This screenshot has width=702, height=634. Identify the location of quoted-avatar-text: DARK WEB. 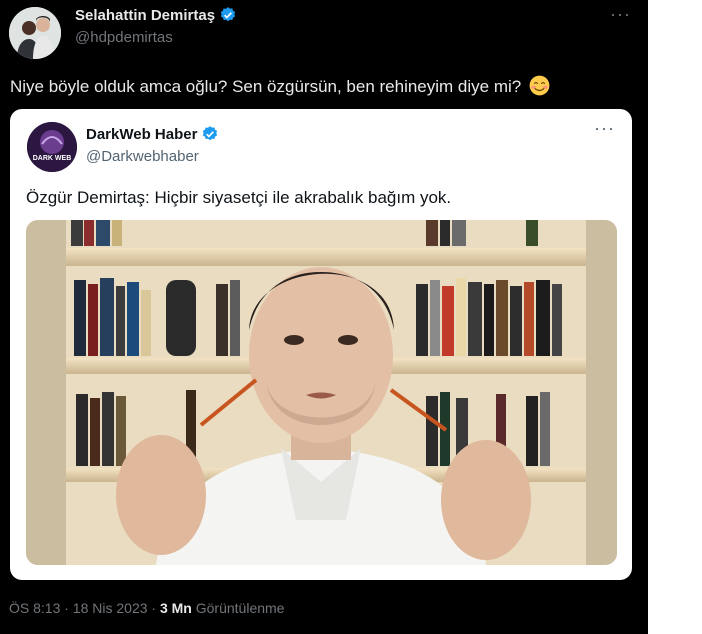
(52, 158).